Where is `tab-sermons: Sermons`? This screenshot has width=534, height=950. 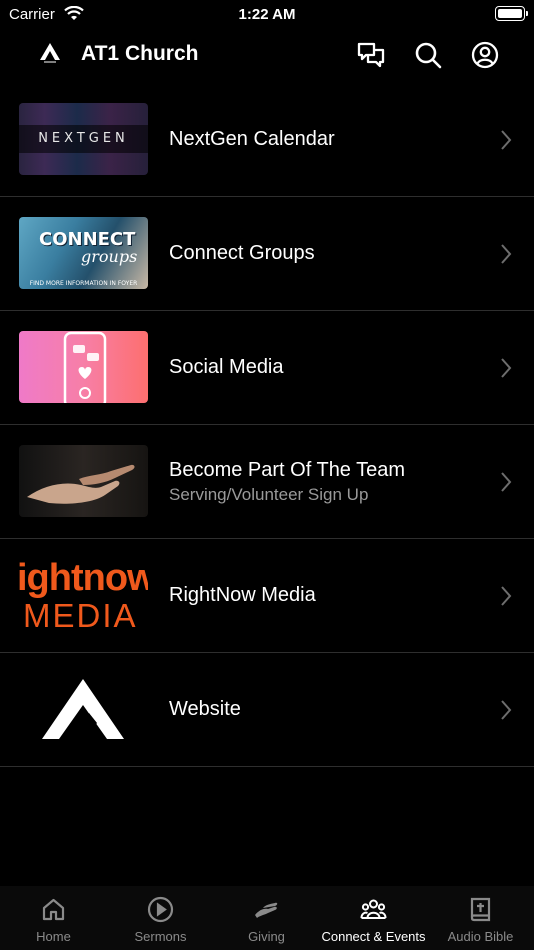 tab-sermons: Sermons is located at coordinates (160, 918).